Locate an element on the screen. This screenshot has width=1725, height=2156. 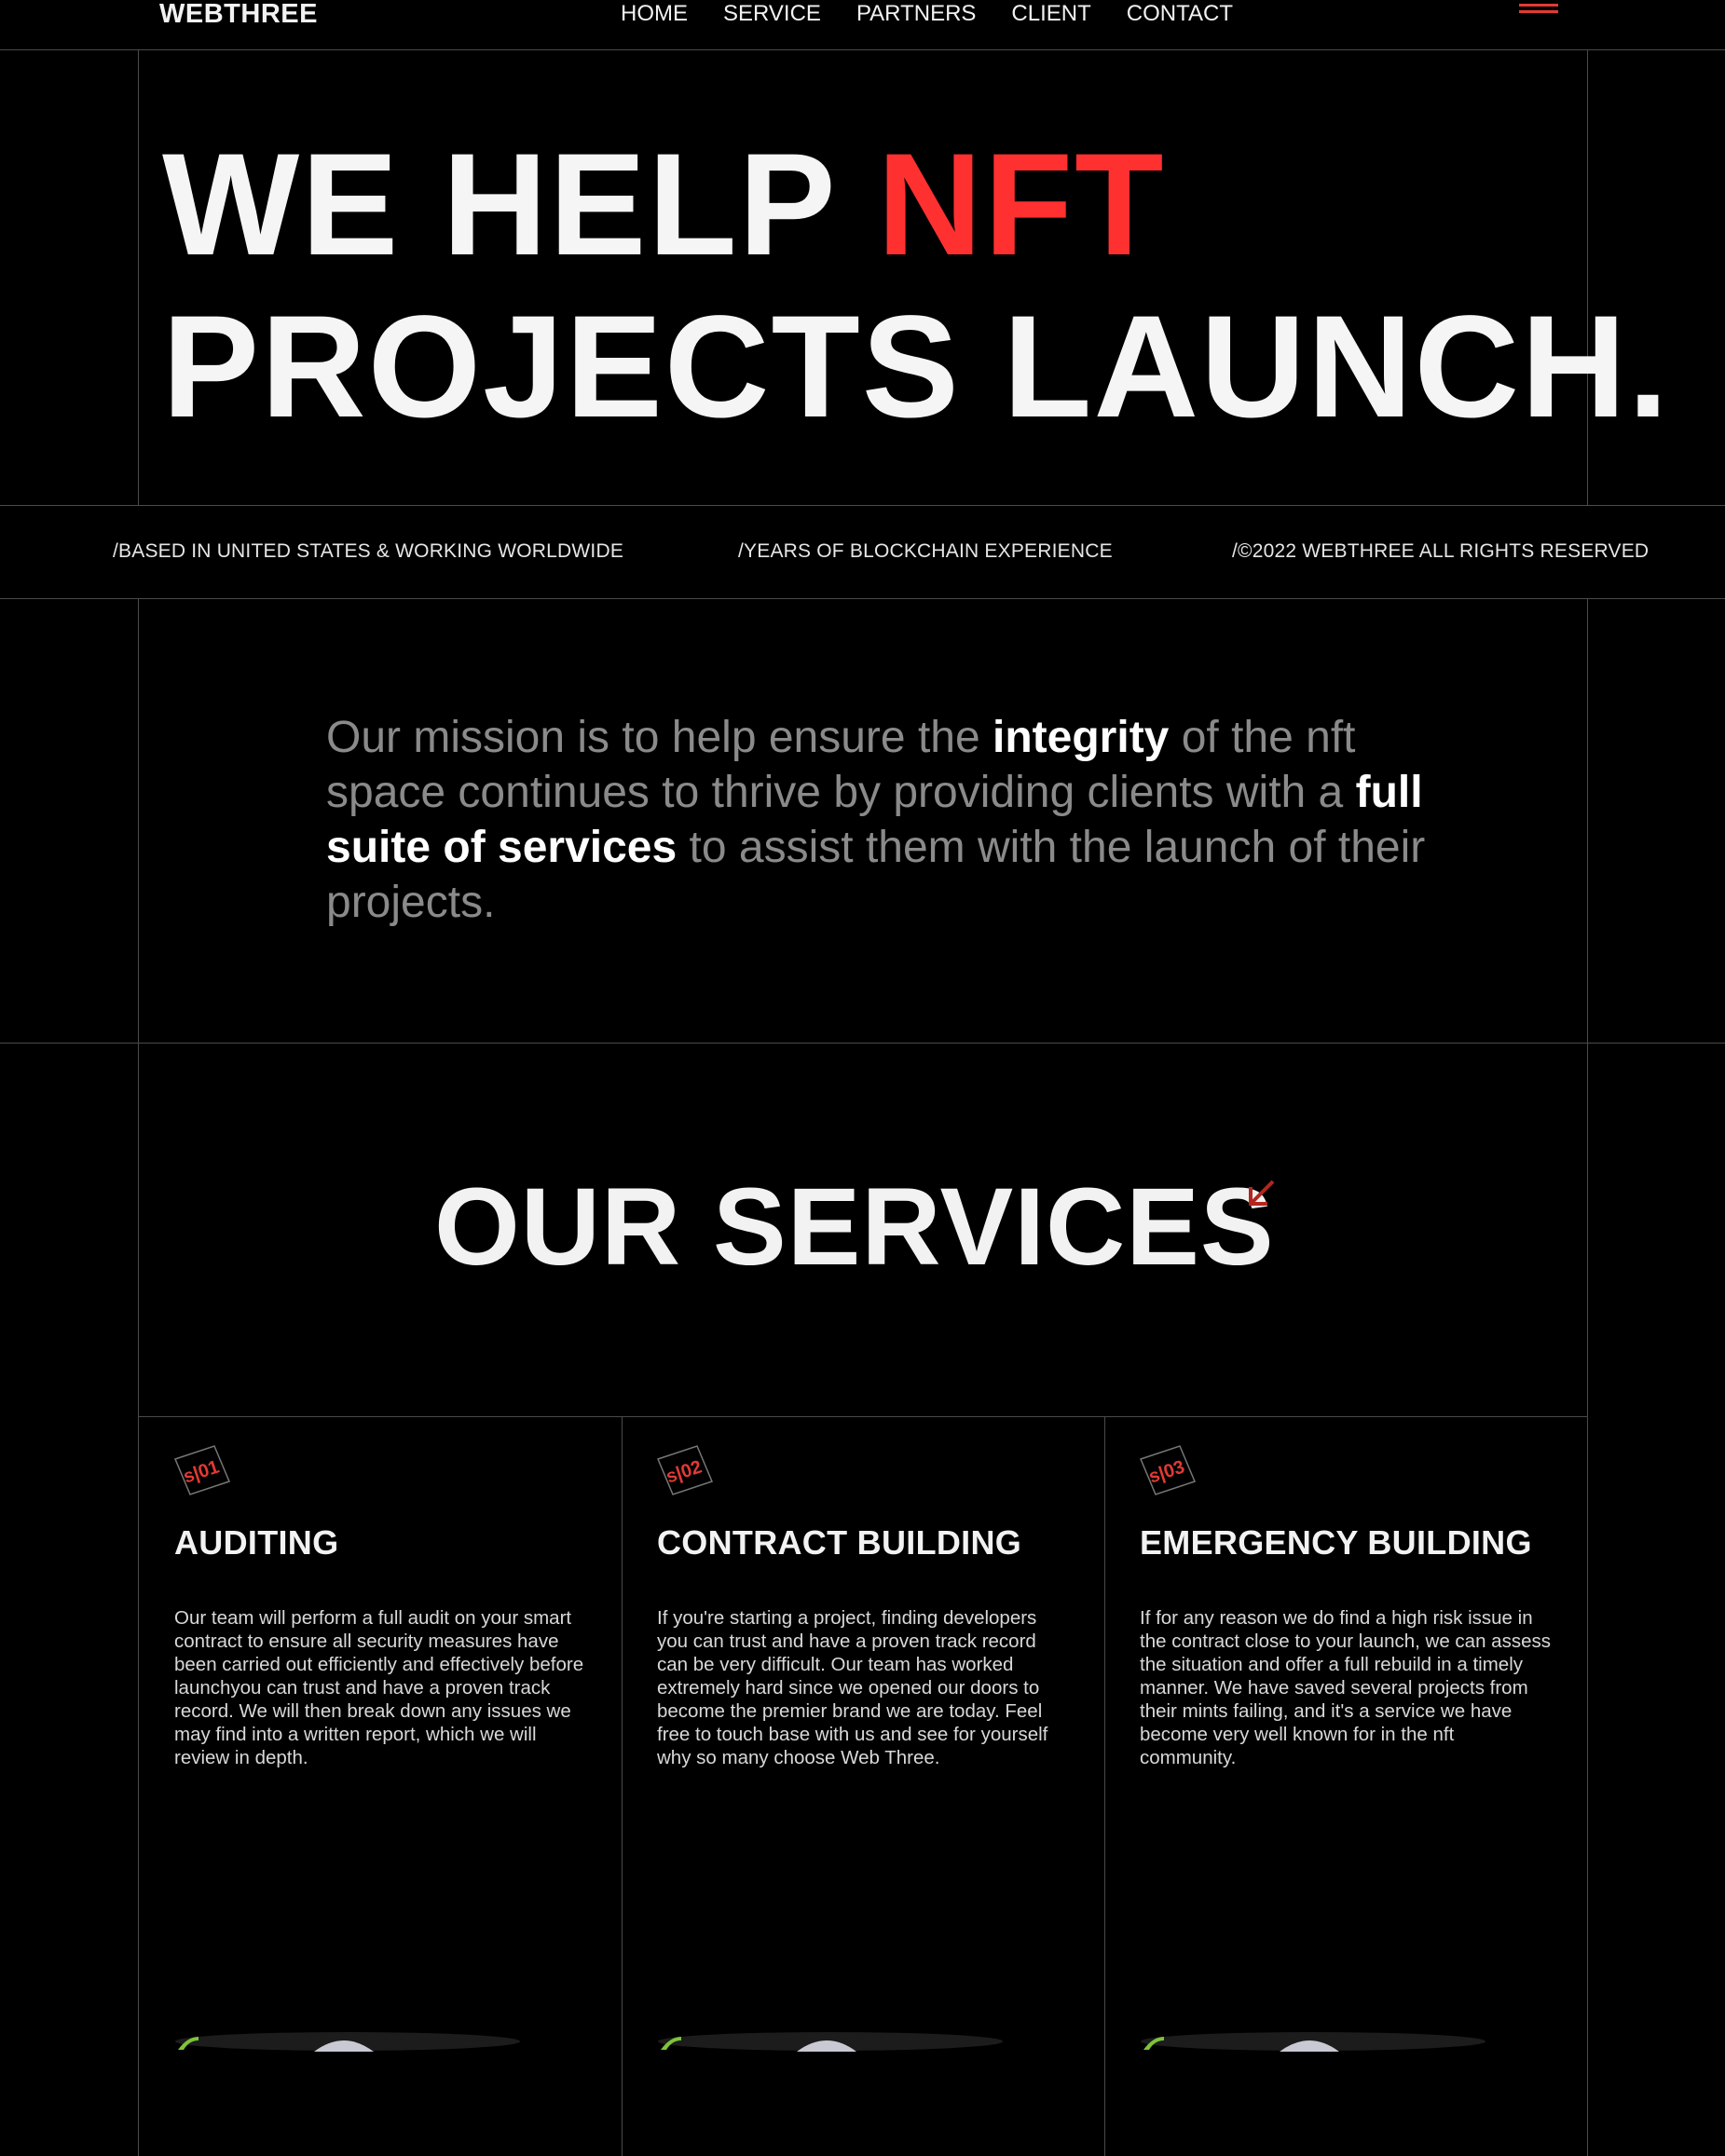
hero-highlight: NFT is located at coordinates (1021, 205).